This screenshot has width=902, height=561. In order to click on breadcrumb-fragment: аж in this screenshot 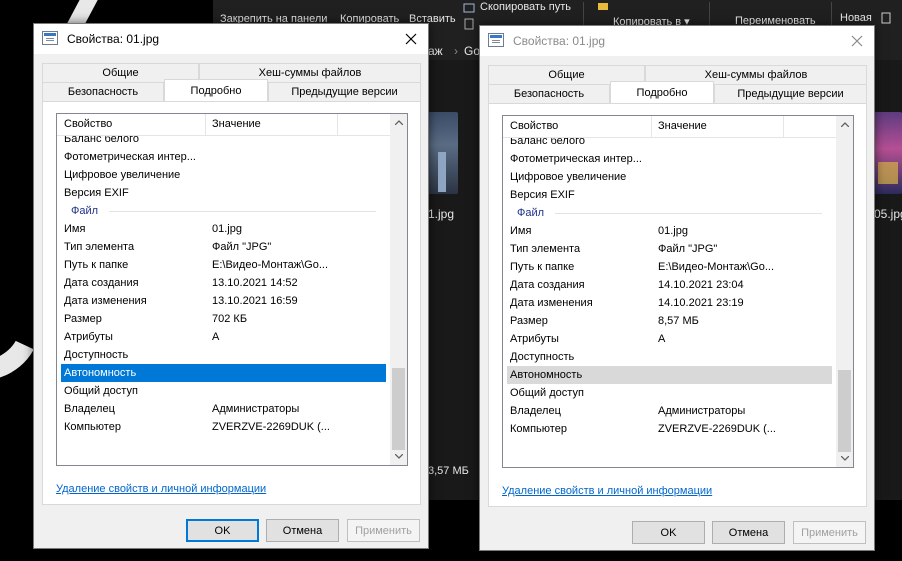, I will do `click(435, 51)`.